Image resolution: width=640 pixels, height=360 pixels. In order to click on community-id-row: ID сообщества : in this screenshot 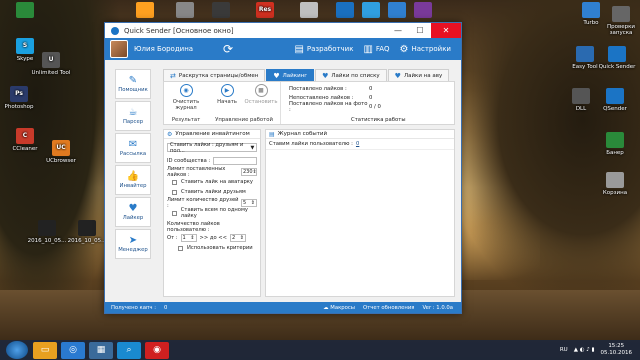, I will do `click(212, 160)`.